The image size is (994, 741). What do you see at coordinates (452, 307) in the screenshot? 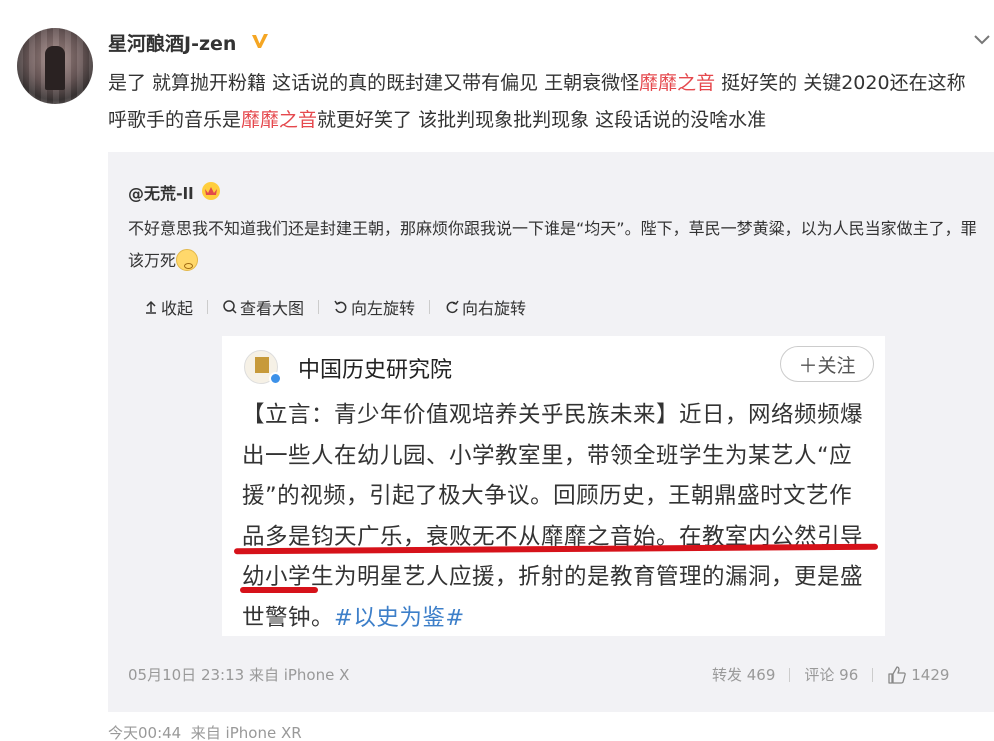
I see `rotate-right-icon` at bounding box center [452, 307].